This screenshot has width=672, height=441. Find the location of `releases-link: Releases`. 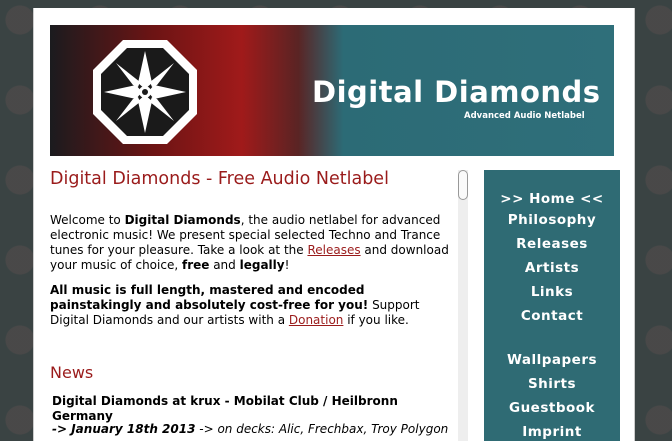

releases-link: Releases is located at coordinates (333, 250).